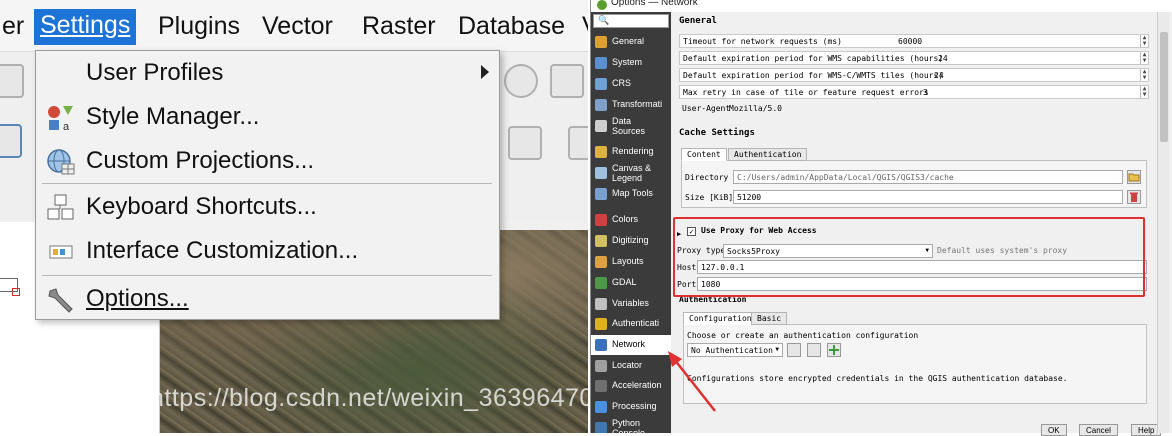 Image resolution: width=1172 pixels, height=436 pixels. I want to click on nav-item-general: General, so click(631, 42).